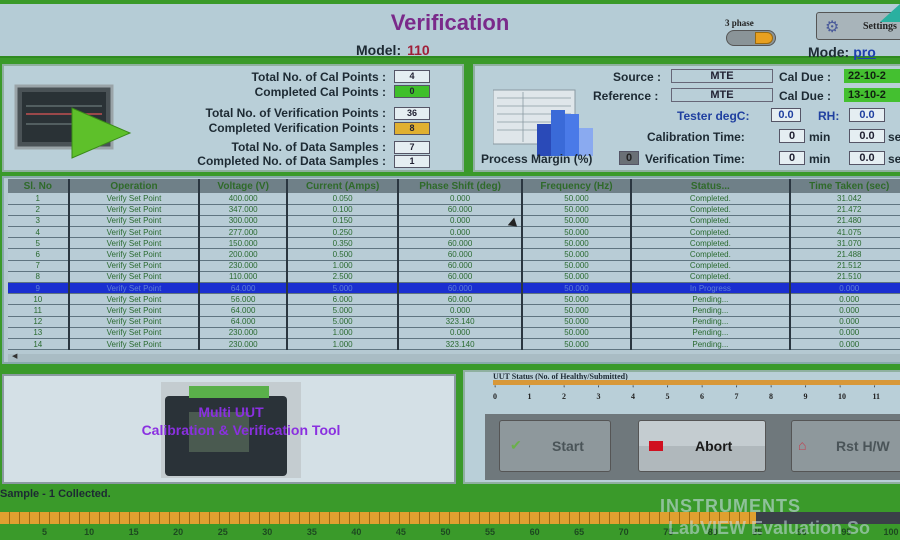  Describe the element at coordinates (577, 186) in the screenshot. I see `column-header: Frequency (Hz)` at that location.